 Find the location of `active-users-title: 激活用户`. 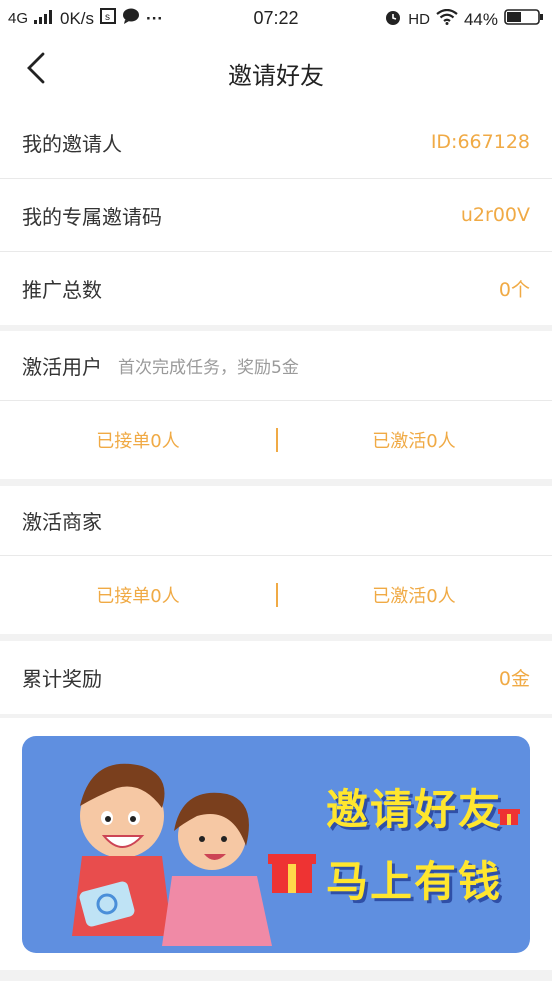

active-users-title: 激活用户 is located at coordinates (62, 367).